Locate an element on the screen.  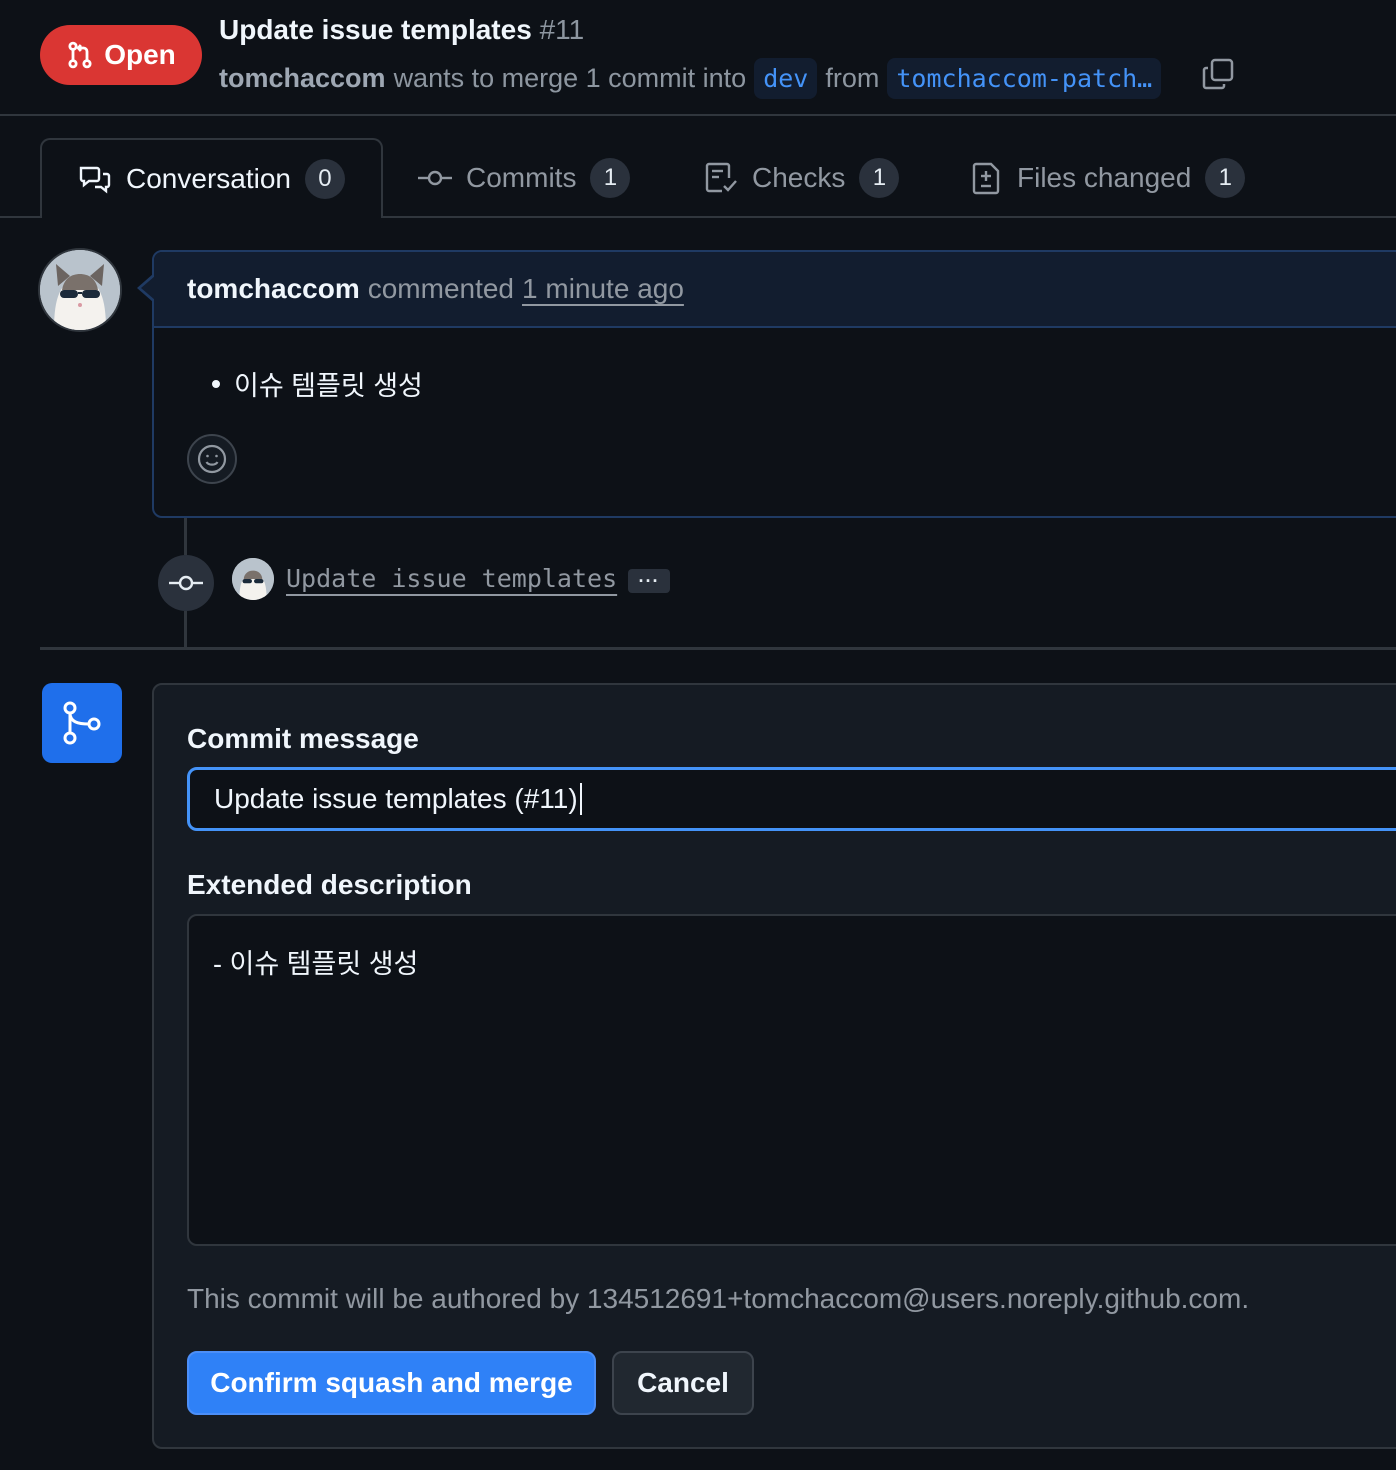
merge-text: wants to merge 1 commit into is located at coordinates (570, 77).